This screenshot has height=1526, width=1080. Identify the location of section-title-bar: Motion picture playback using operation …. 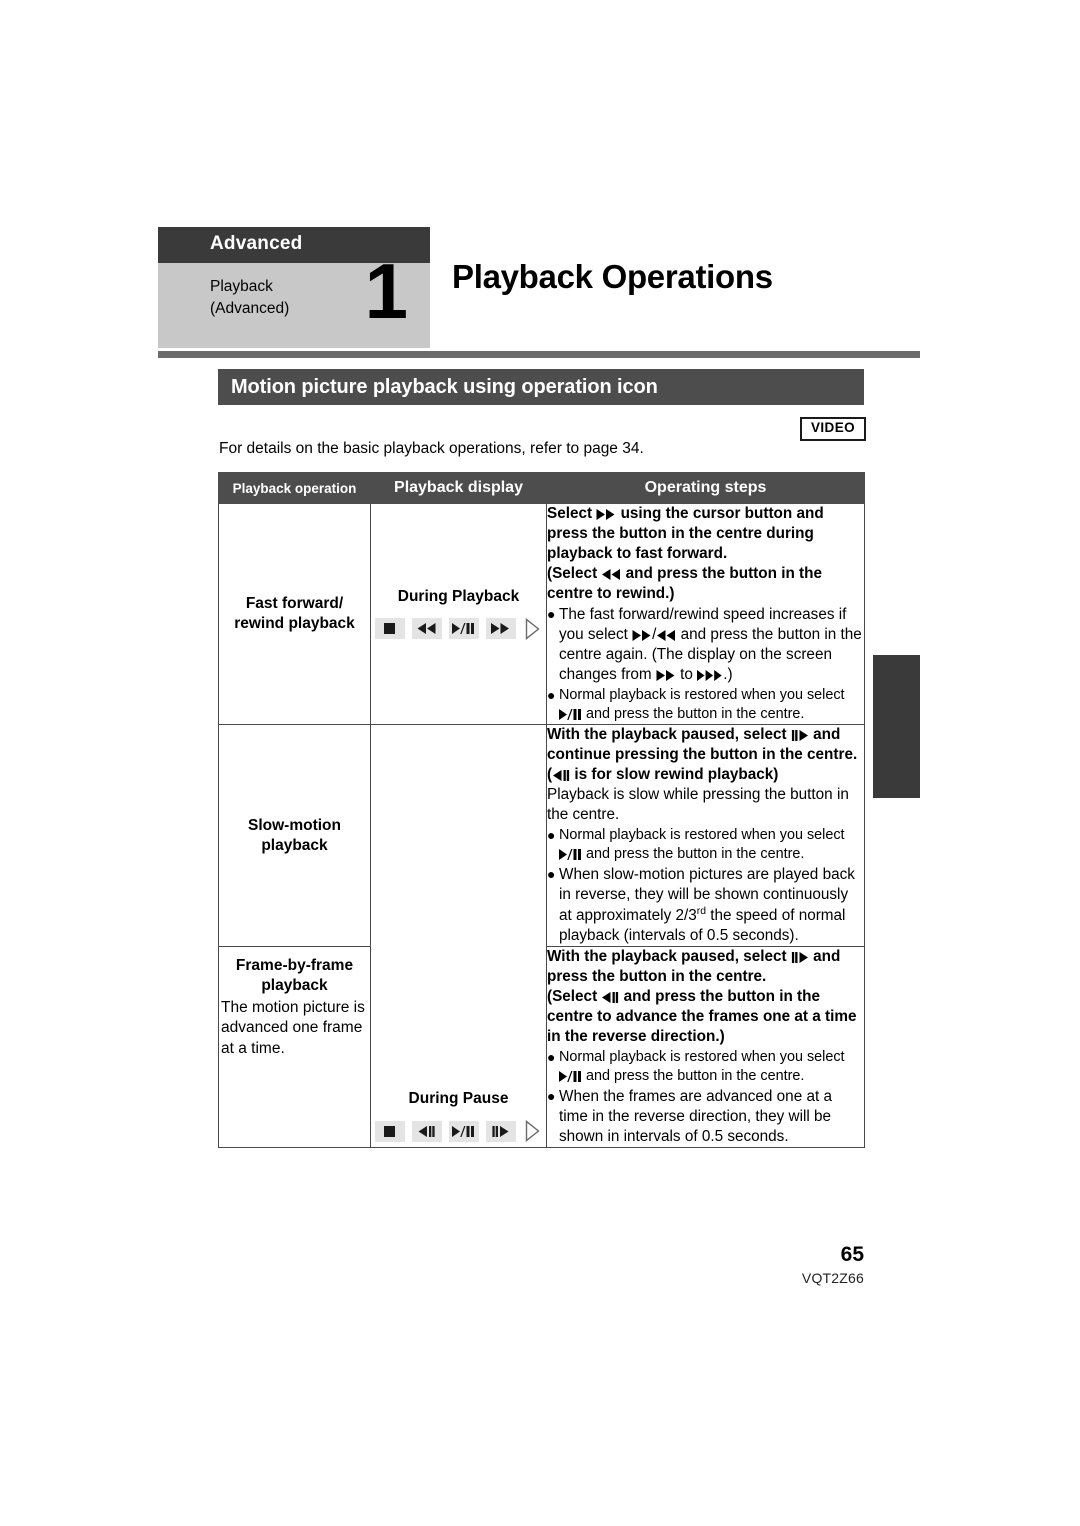
(541, 387).